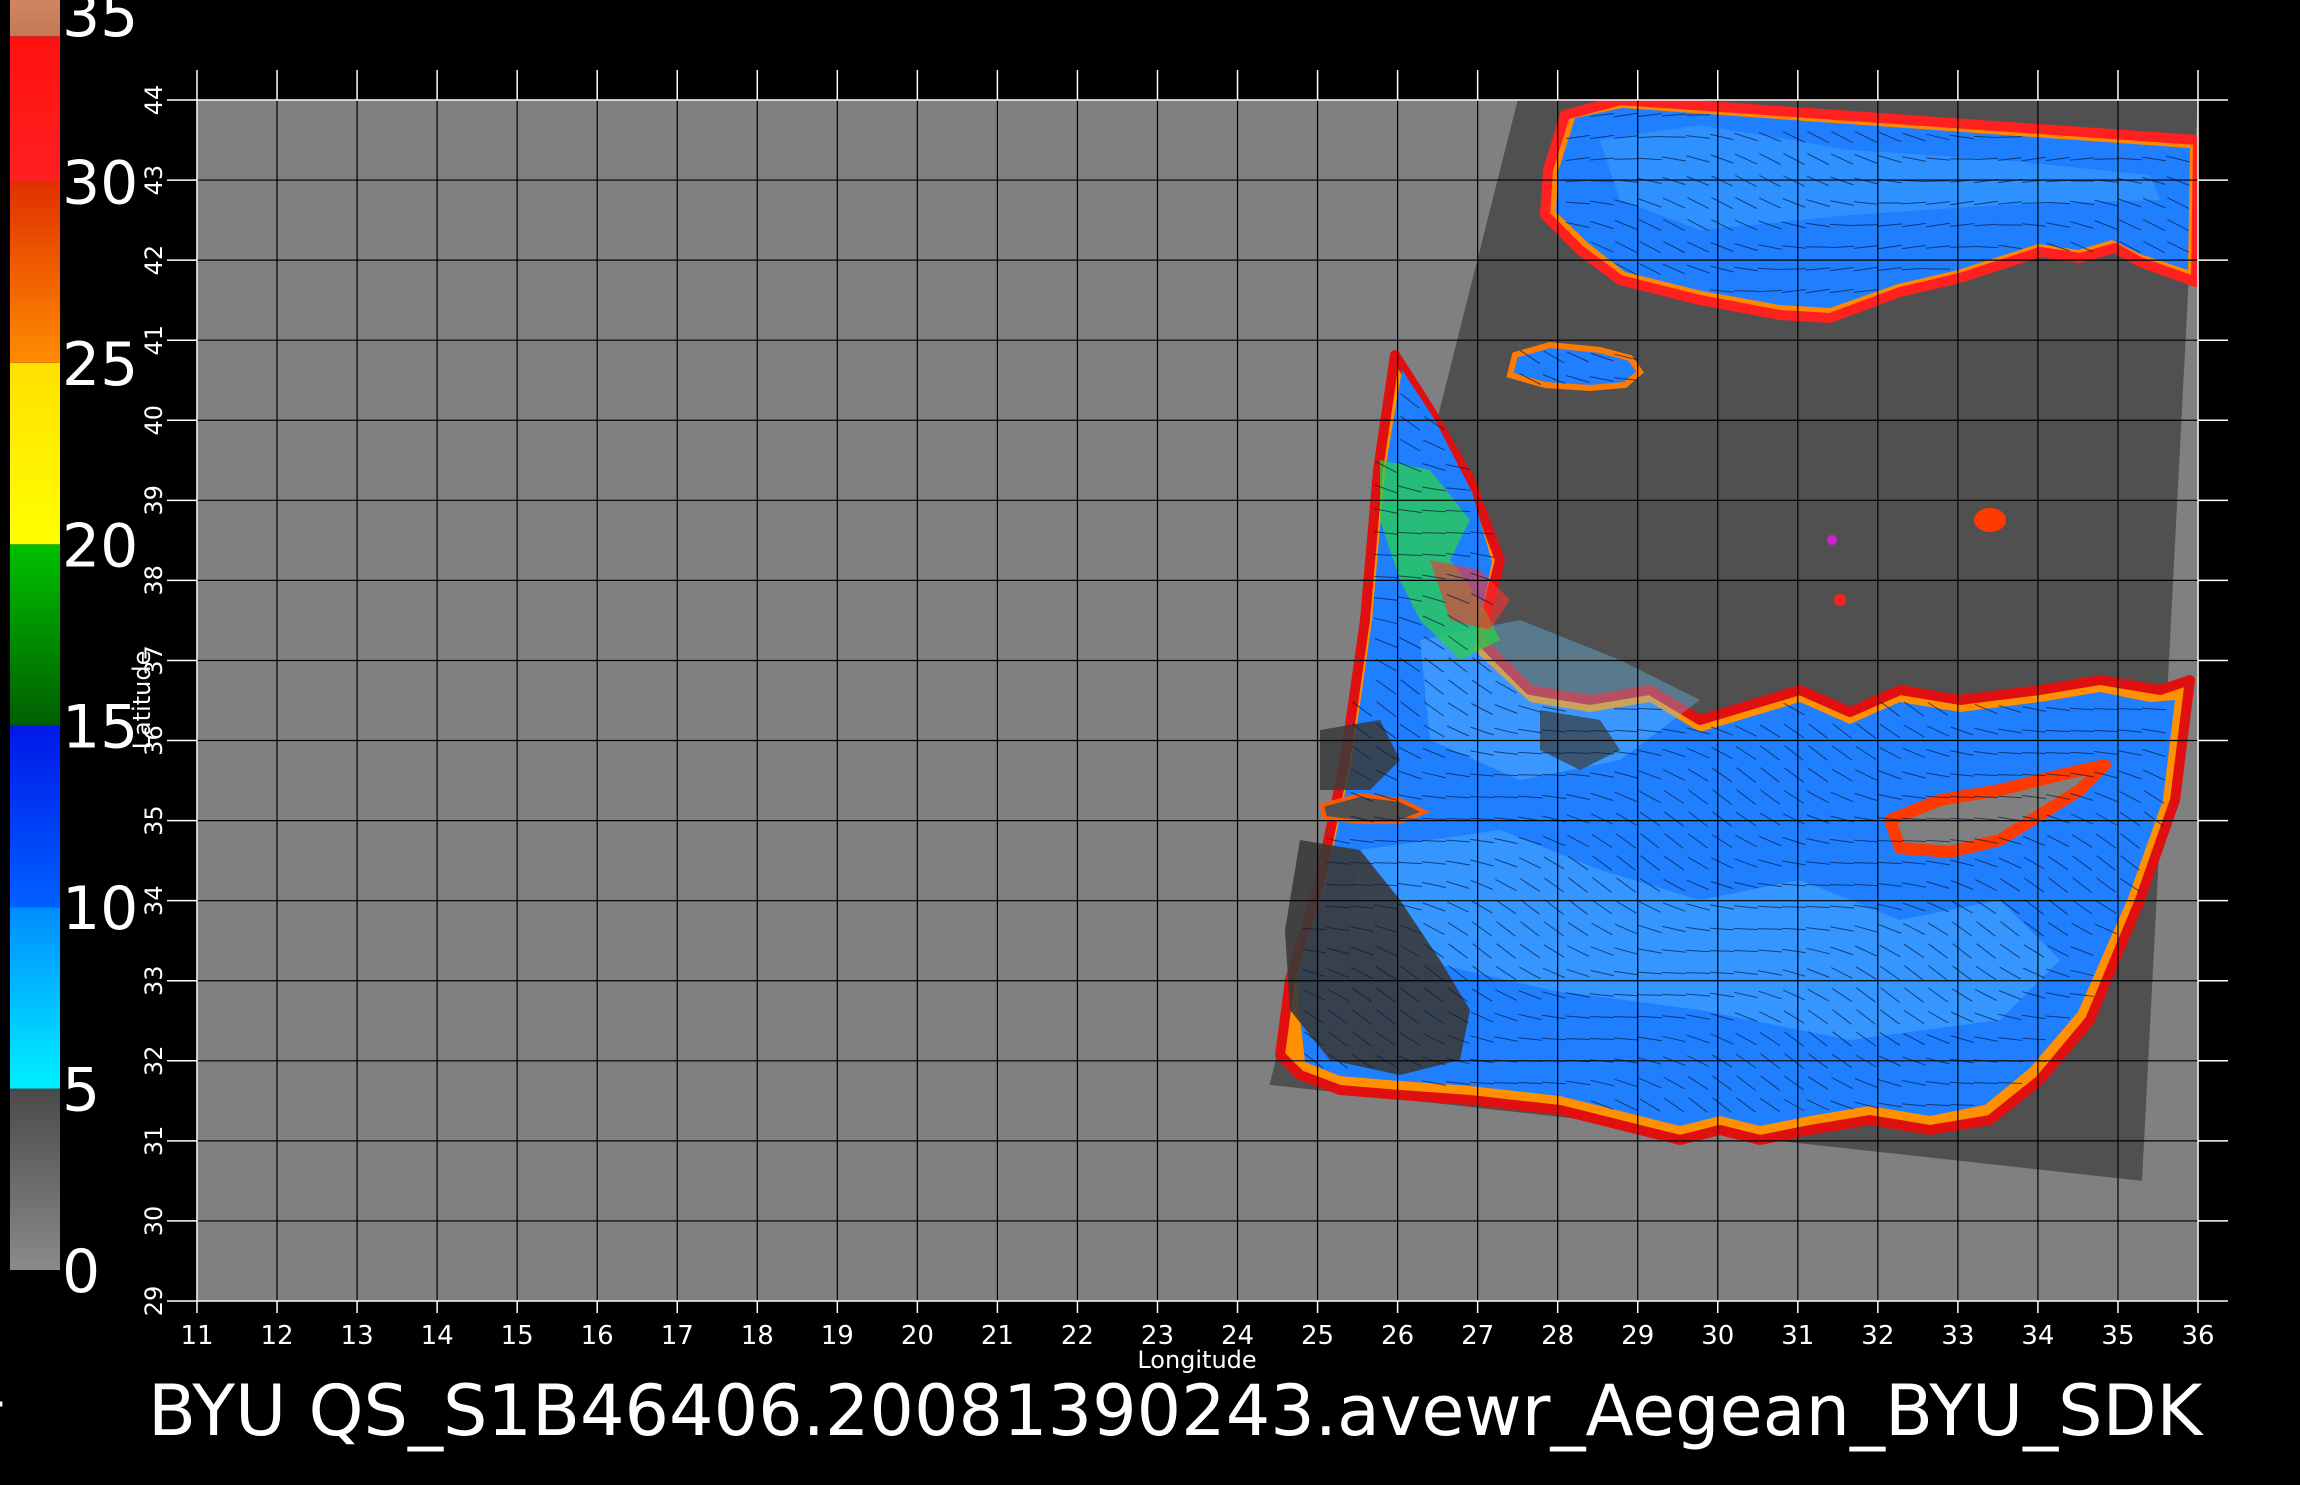 The image size is (2300, 1485). I want to click on y-tick-label: 29, so click(154, 1301).